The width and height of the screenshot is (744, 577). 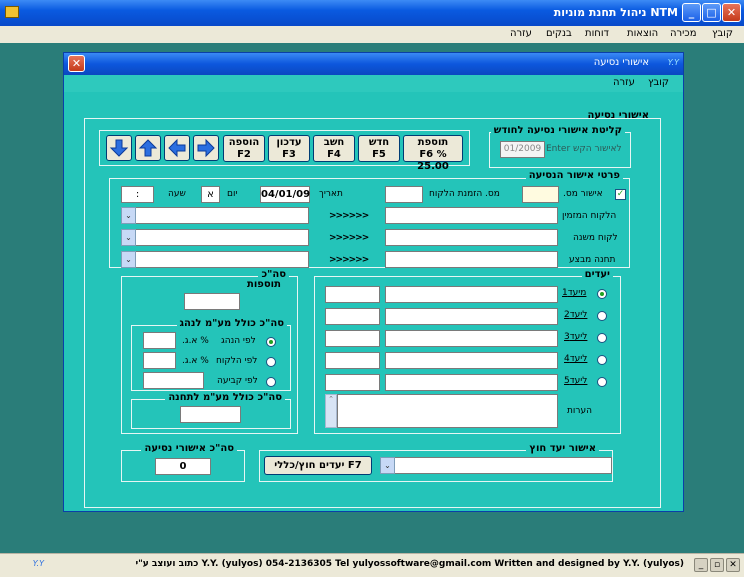 What do you see at coordinates (576, 337) in the screenshot?
I see `dest-3-label: ליעד3` at bounding box center [576, 337].